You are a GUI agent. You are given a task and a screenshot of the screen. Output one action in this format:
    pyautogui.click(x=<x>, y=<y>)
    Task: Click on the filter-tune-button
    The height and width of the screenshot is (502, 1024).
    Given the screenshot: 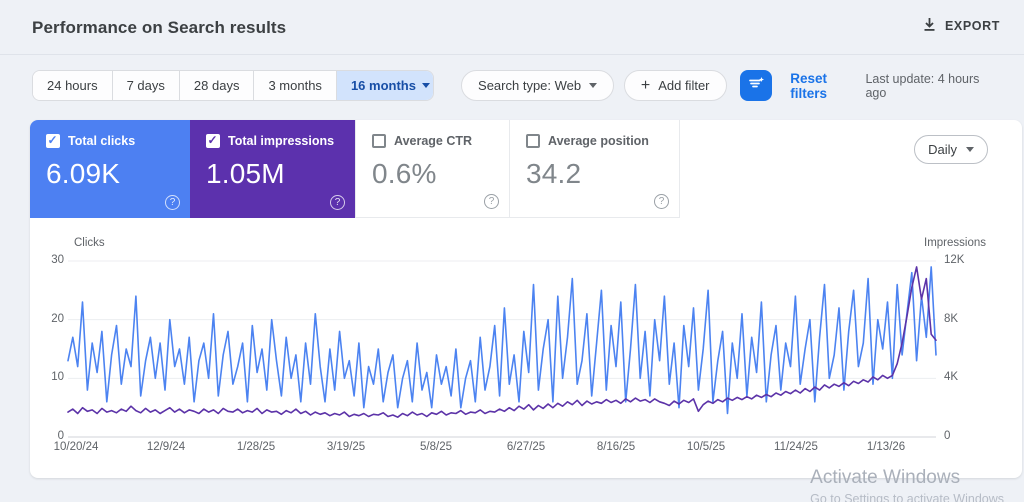 What is the action you would take?
    pyautogui.click(x=756, y=85)
    